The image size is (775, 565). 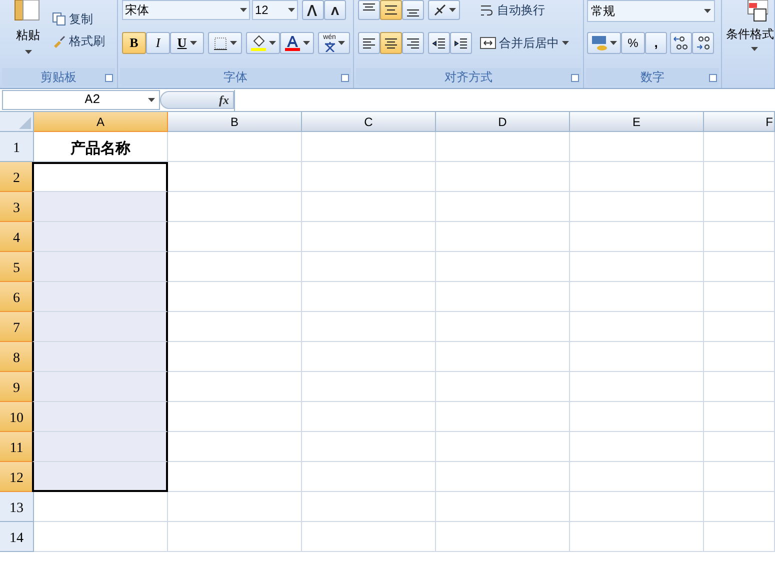 What do you see at coordinates (681, 43) in the screenshot?
I see `increase-decimal-button` at bounding box center [681, 43].